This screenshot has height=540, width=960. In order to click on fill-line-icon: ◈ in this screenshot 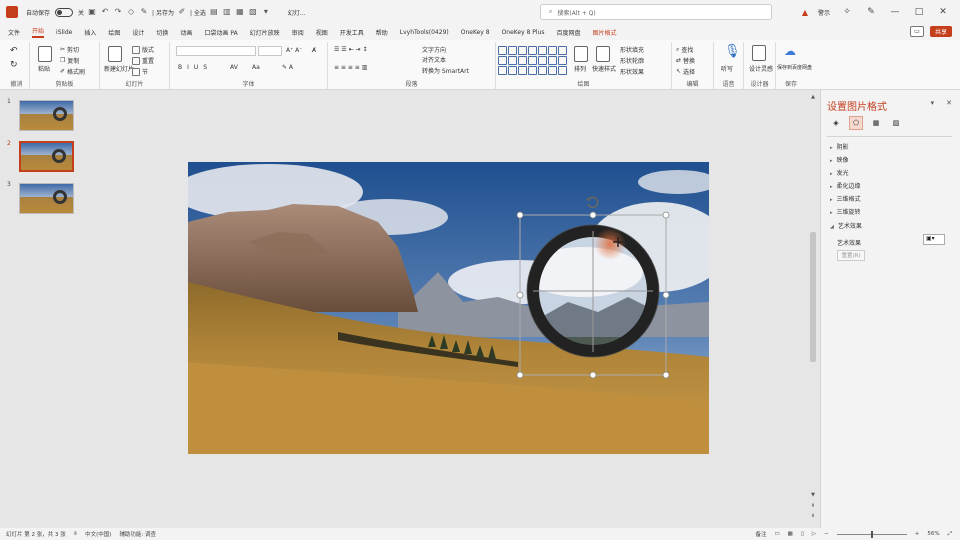, I will do `click(836, 123)`.